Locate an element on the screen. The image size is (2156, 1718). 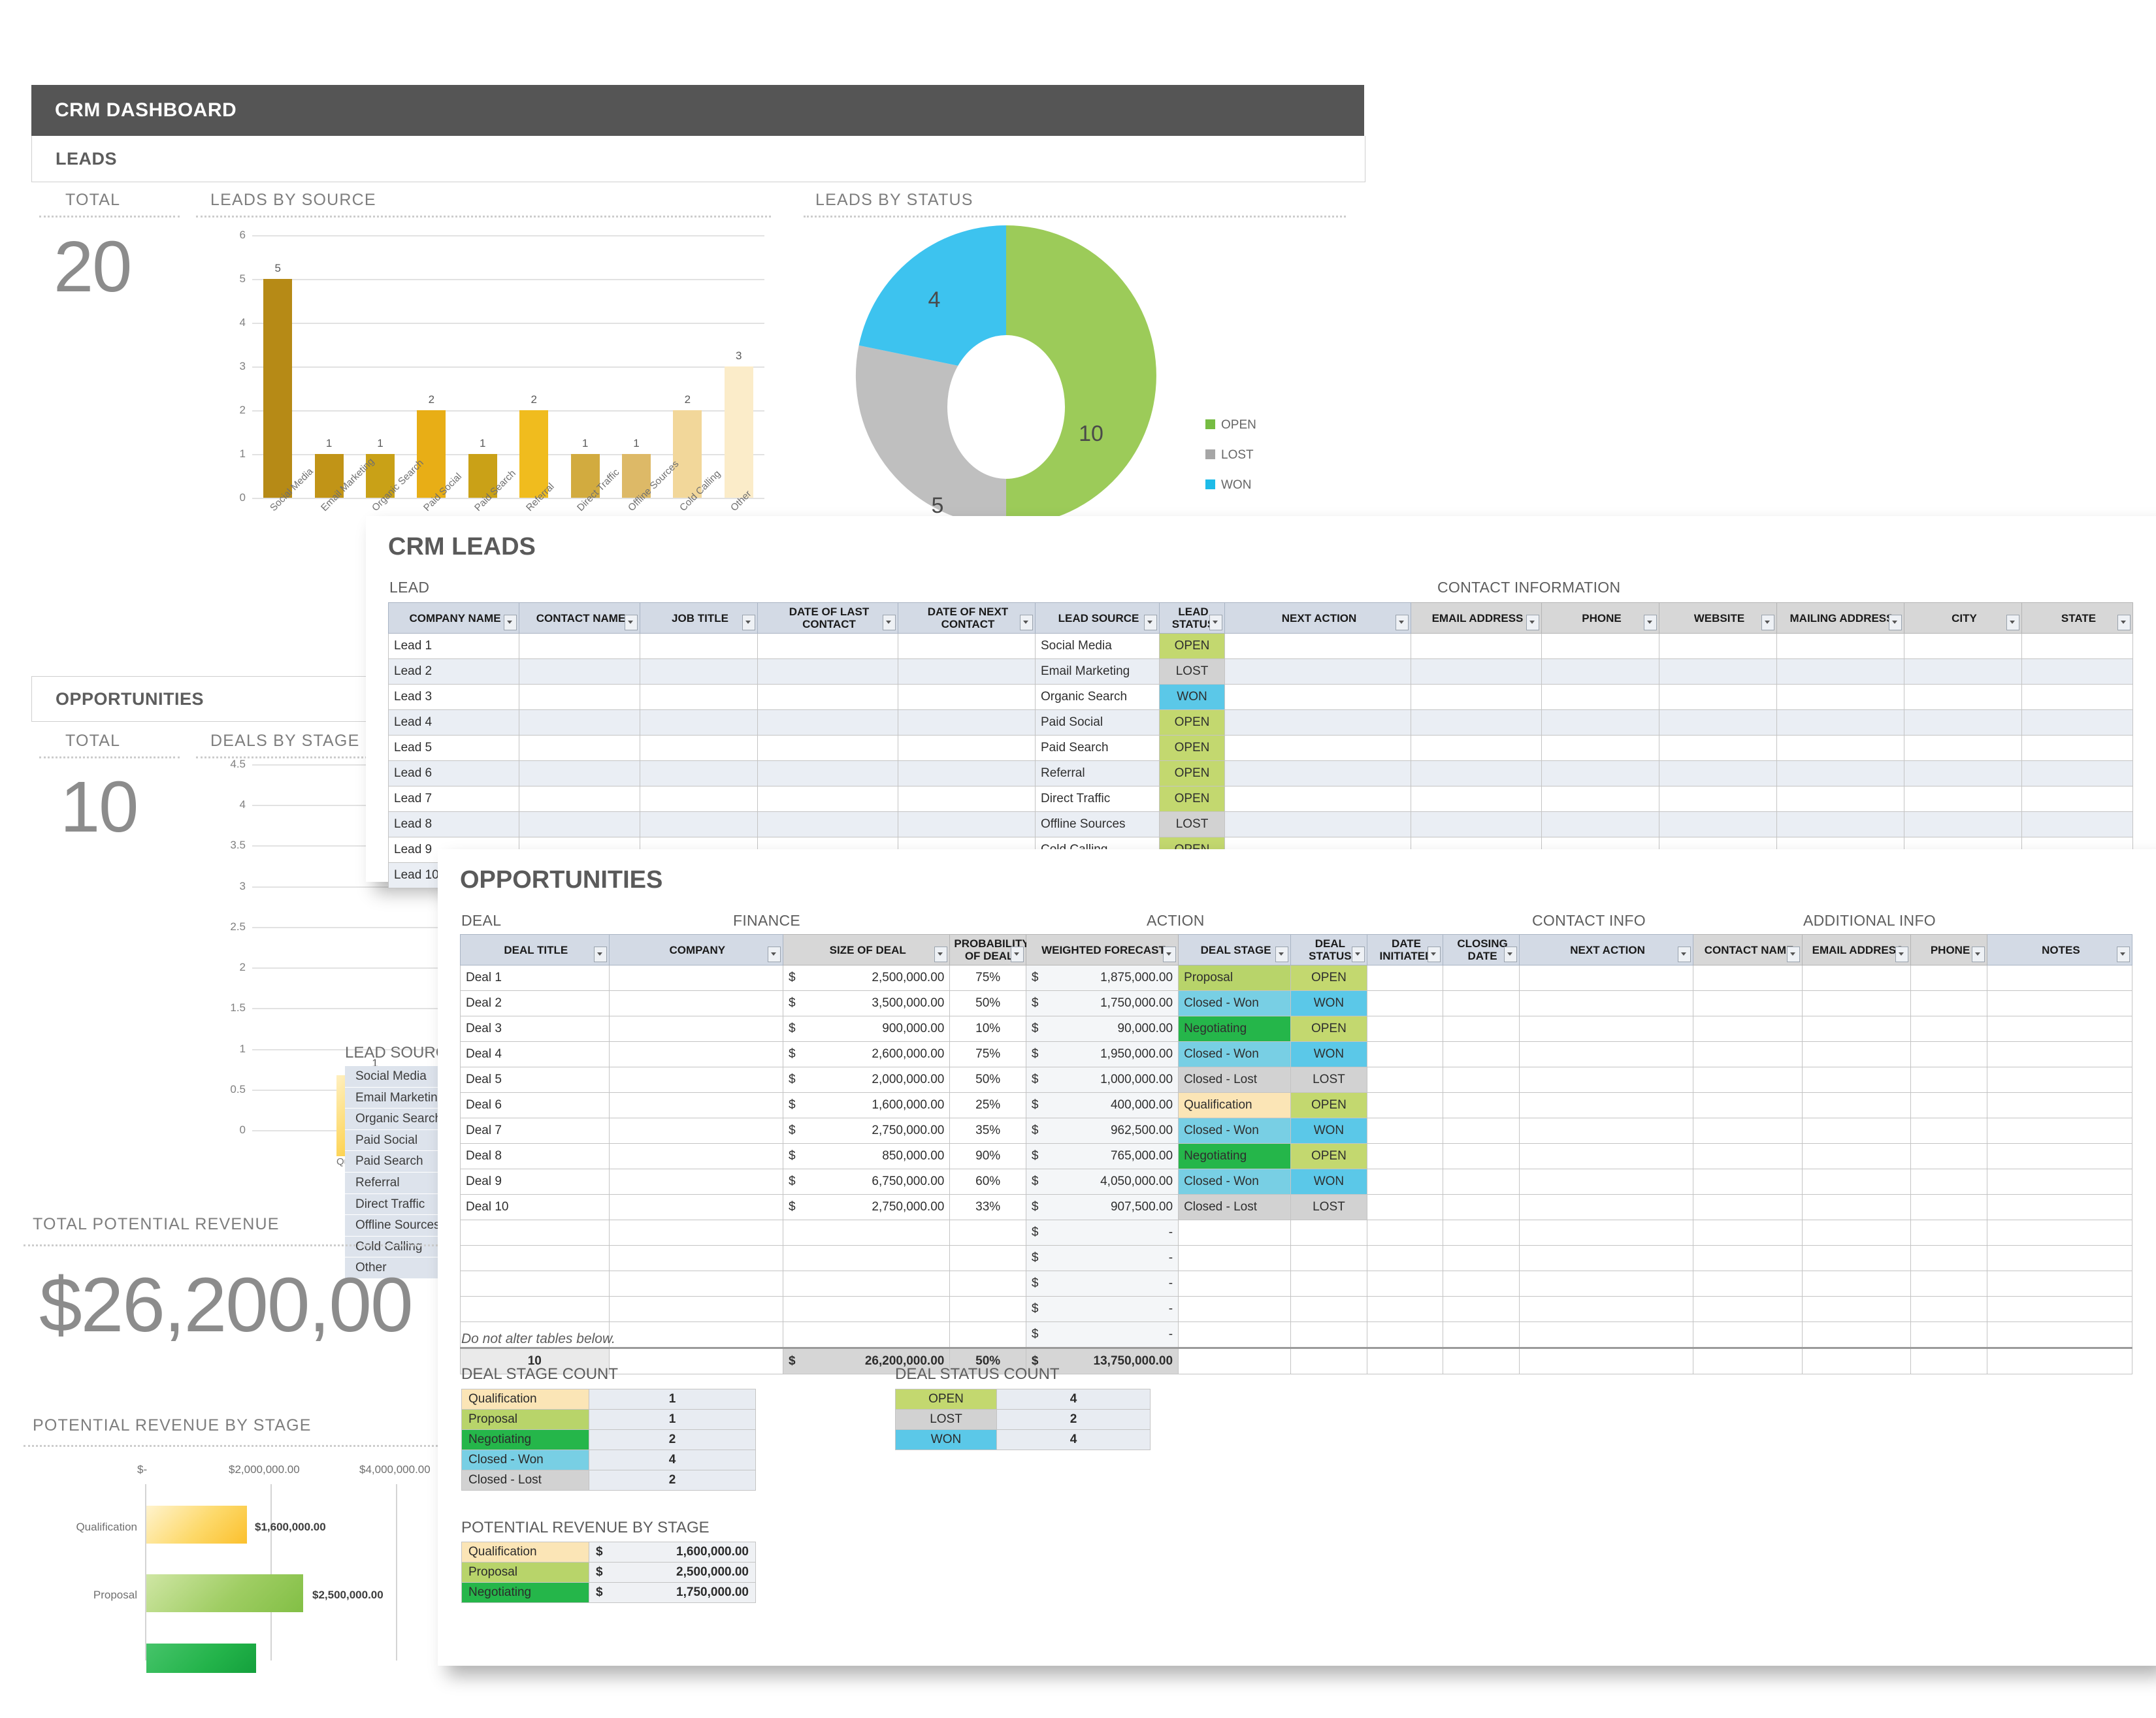
table-row: Lead 1 Social Media OPEN is located at coordinates (1260, 646).